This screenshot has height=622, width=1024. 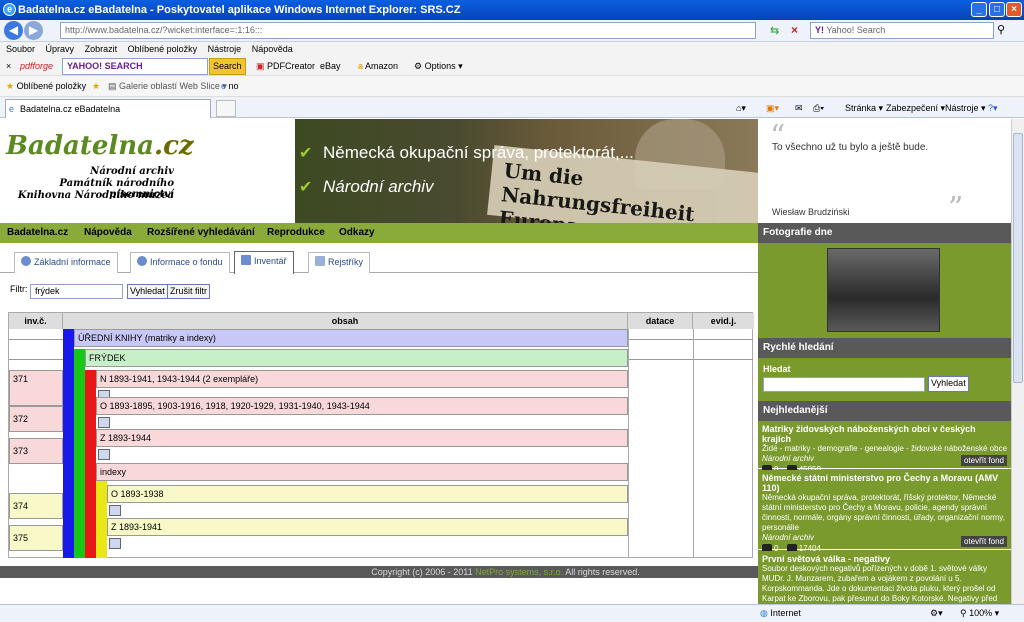 I want to click on forward-arrow-icon: ▶, so click(x=33, y=30).